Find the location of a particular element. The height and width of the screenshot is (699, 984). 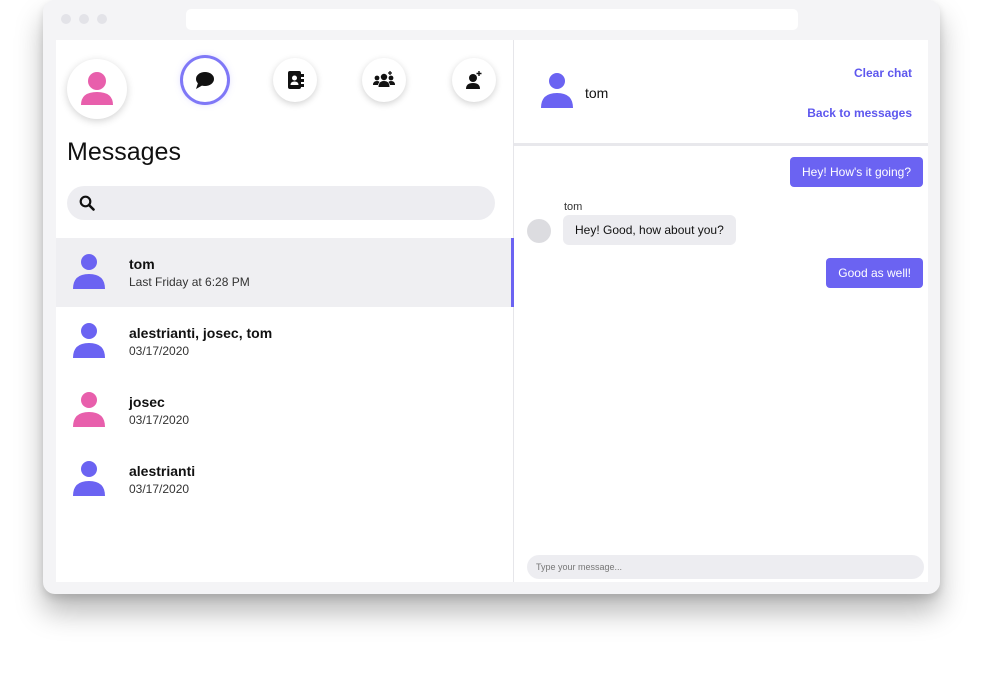

chat-contact-name: tom is located at coordinates (597, 93).